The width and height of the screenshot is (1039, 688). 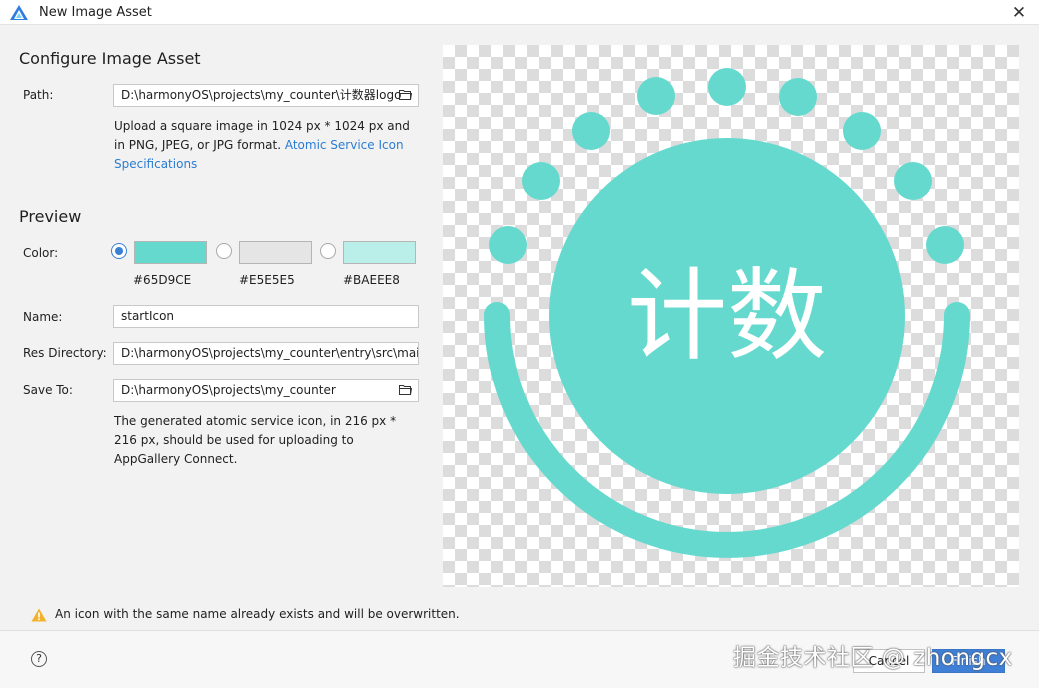 I want to click on color-label-3: #BAEEE8, so click(x=371, y=280).